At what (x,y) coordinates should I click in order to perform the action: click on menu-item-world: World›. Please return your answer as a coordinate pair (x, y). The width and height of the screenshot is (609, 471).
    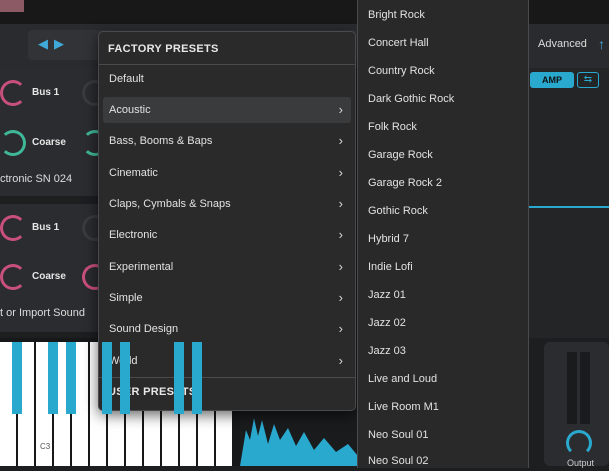
    Looking at the image, I should click on (227, 361).